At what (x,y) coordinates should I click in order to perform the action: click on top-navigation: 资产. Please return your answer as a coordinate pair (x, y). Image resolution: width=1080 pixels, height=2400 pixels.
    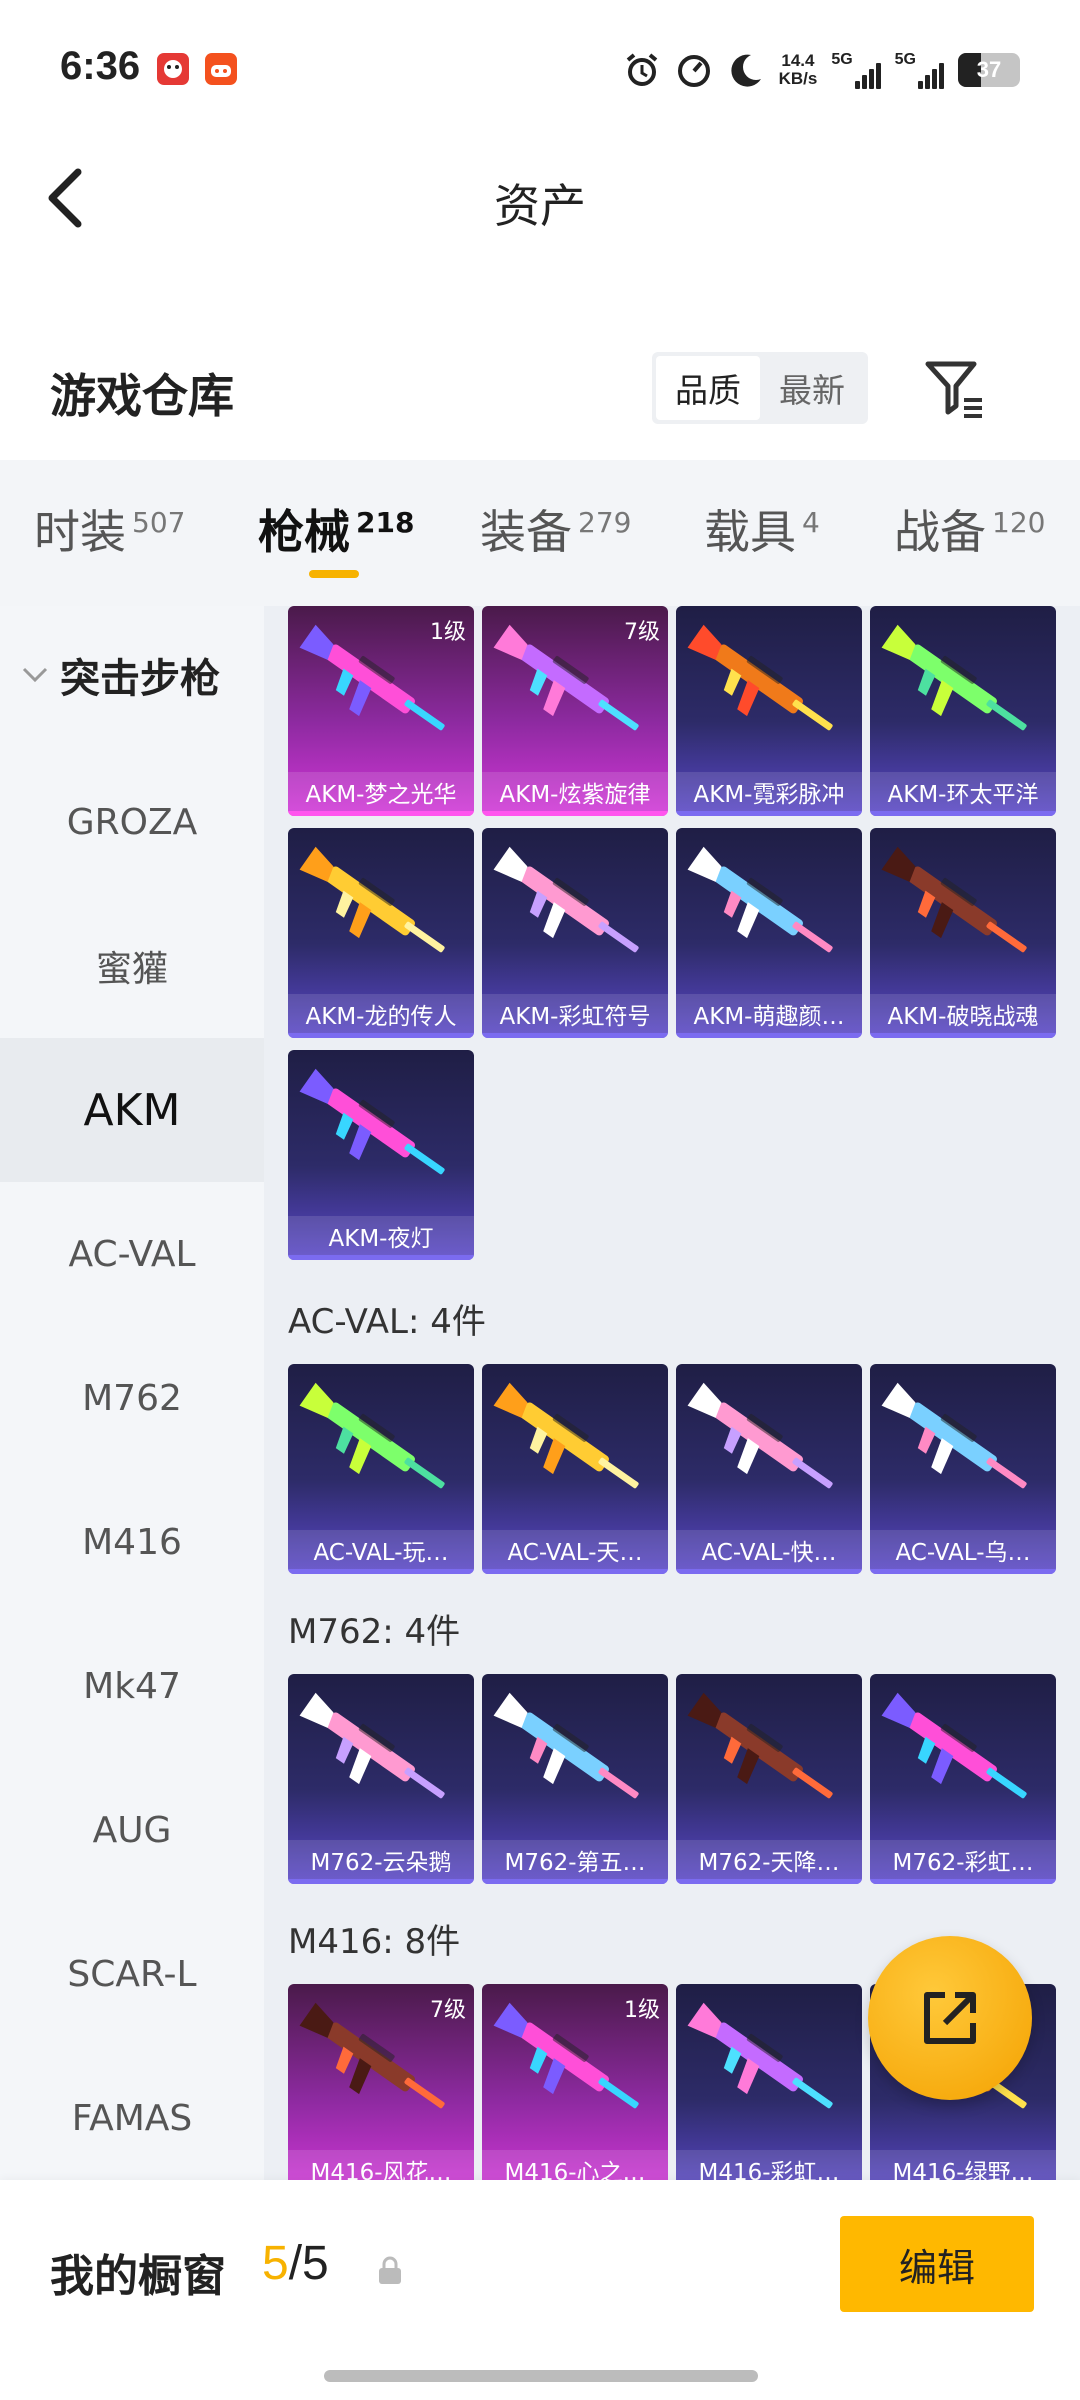
    Looking at the image, I should click on (540, 200).